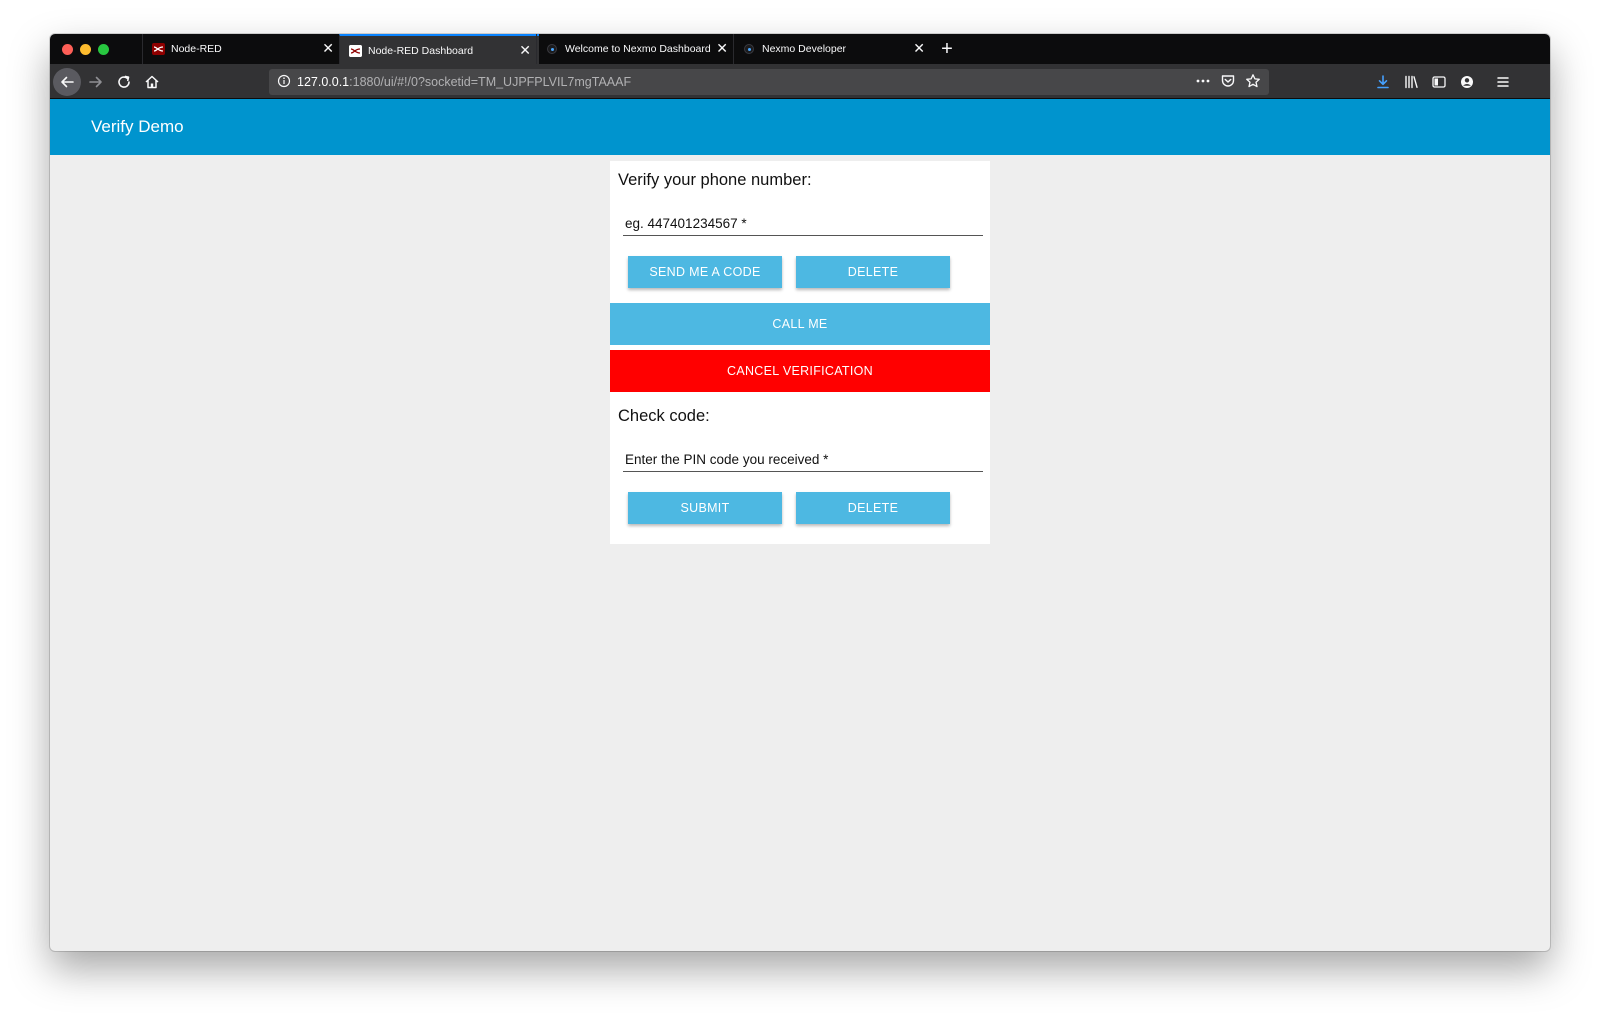 Image resolution: width=1600 pixels, height=1017 pixels. I want to click on home-button, so click(152, 82).